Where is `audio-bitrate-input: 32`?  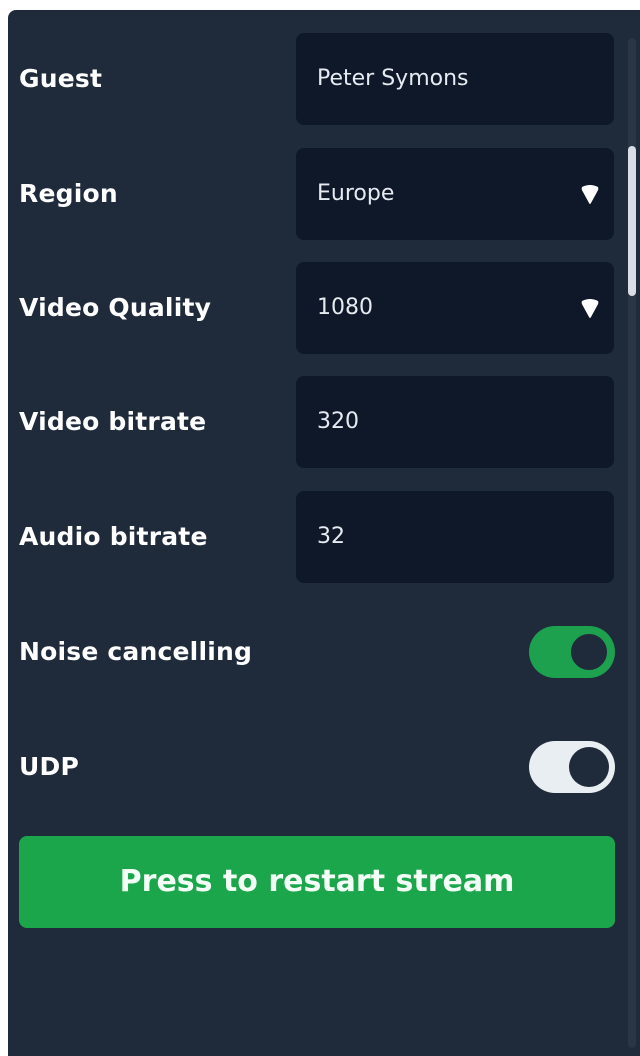
audio-bitrate-input: 32 is located at coordinates (455, 537).